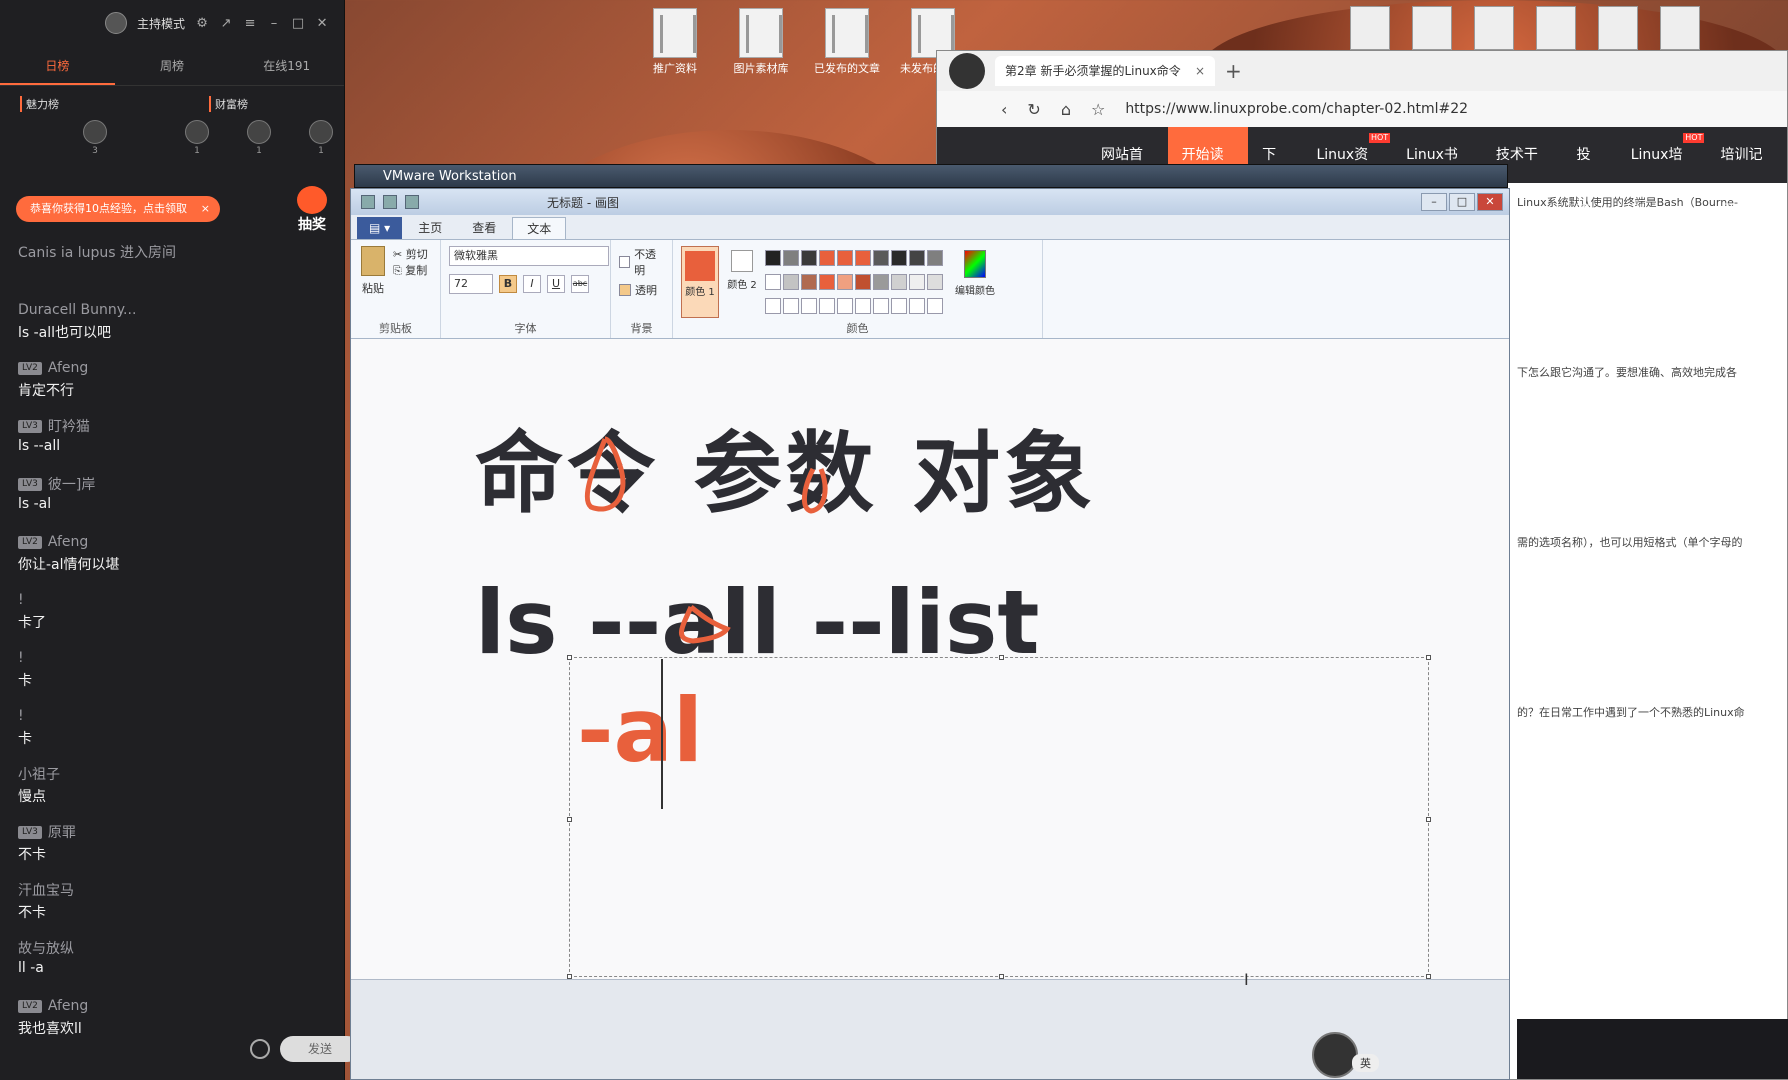 This screenshot has height=1080, width=1788. Describe the element at coordinates (539, 228) in the screenshot. I see `tab-text: 文本` at that location.